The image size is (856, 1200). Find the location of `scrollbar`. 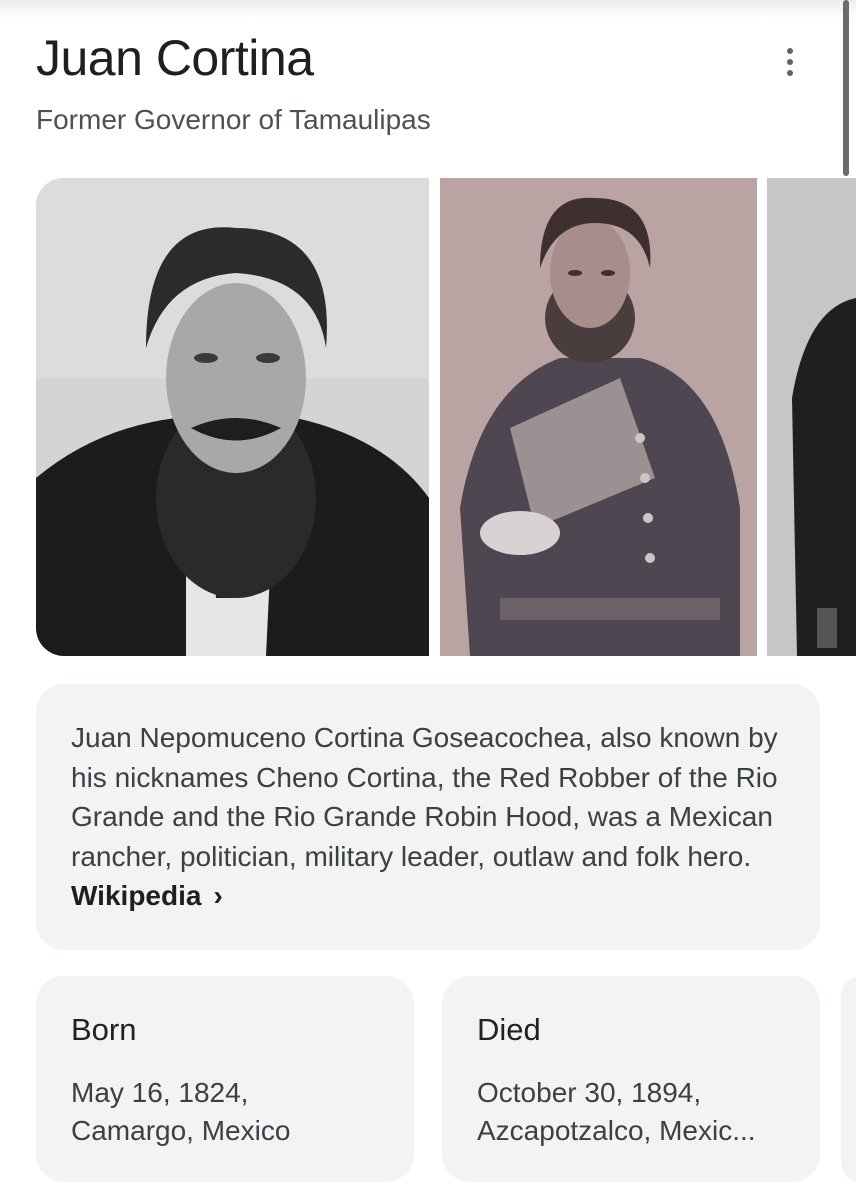

scrollbar is located at coordinates (846, 88).